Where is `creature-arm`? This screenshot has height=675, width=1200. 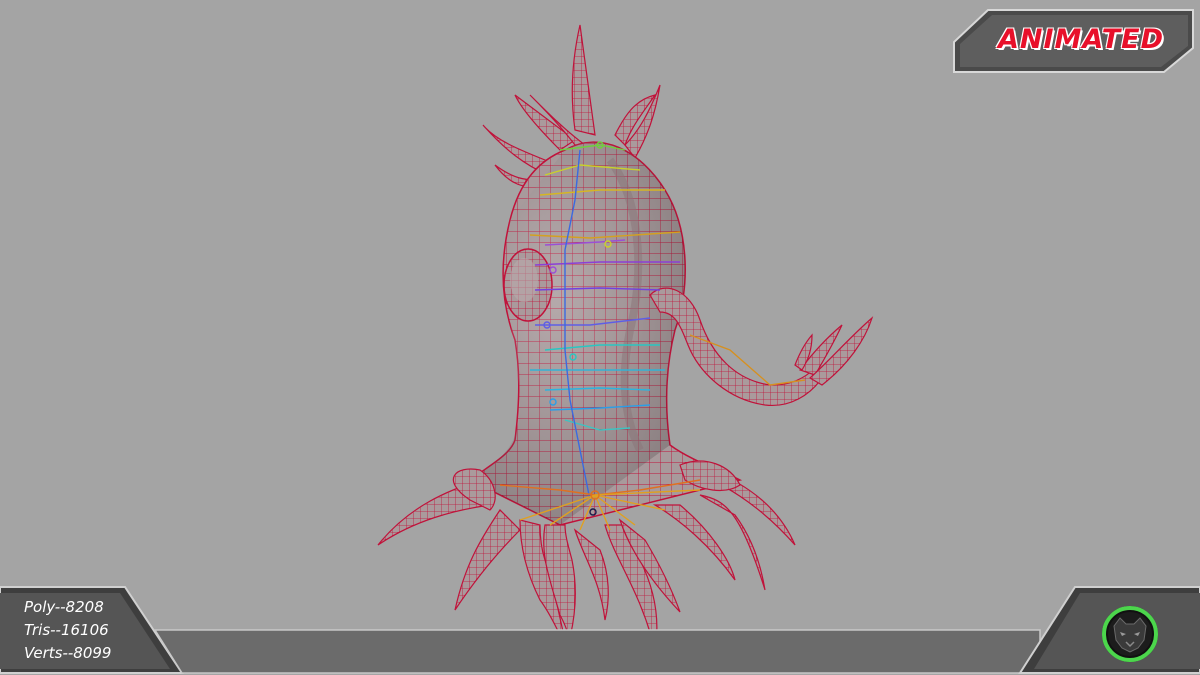 creature-arm is located at coordinates (736, 347).